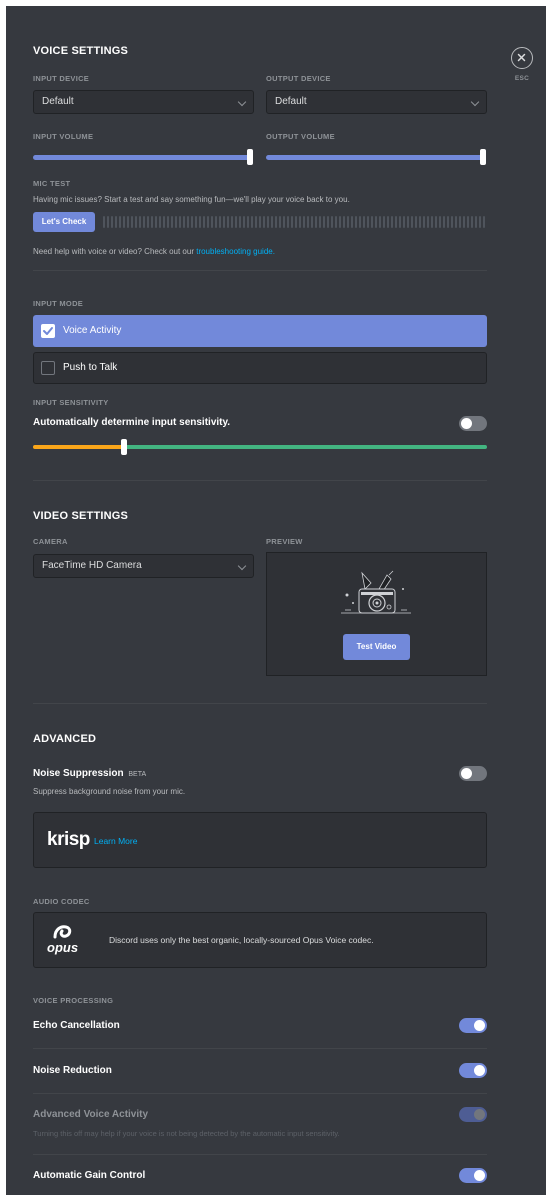 The image size is (546, 1195). Describe the element at coordinates (284, 541) in the screenshot. I see `preview-label: PREVIEW` at that location.